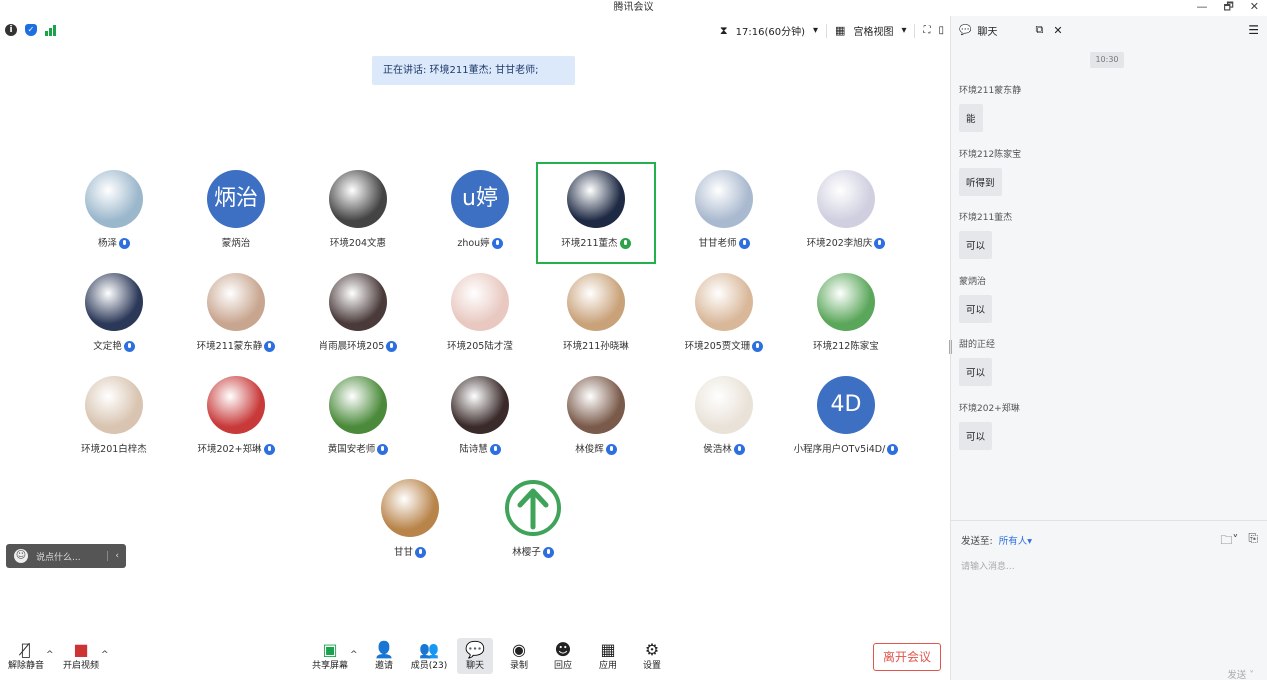 This screenshot has width=1267, height=680. Describe the element at coordinates (358, 316) in the screenshot. I see `participant-tile: 肖雨晨环境205` at that location.